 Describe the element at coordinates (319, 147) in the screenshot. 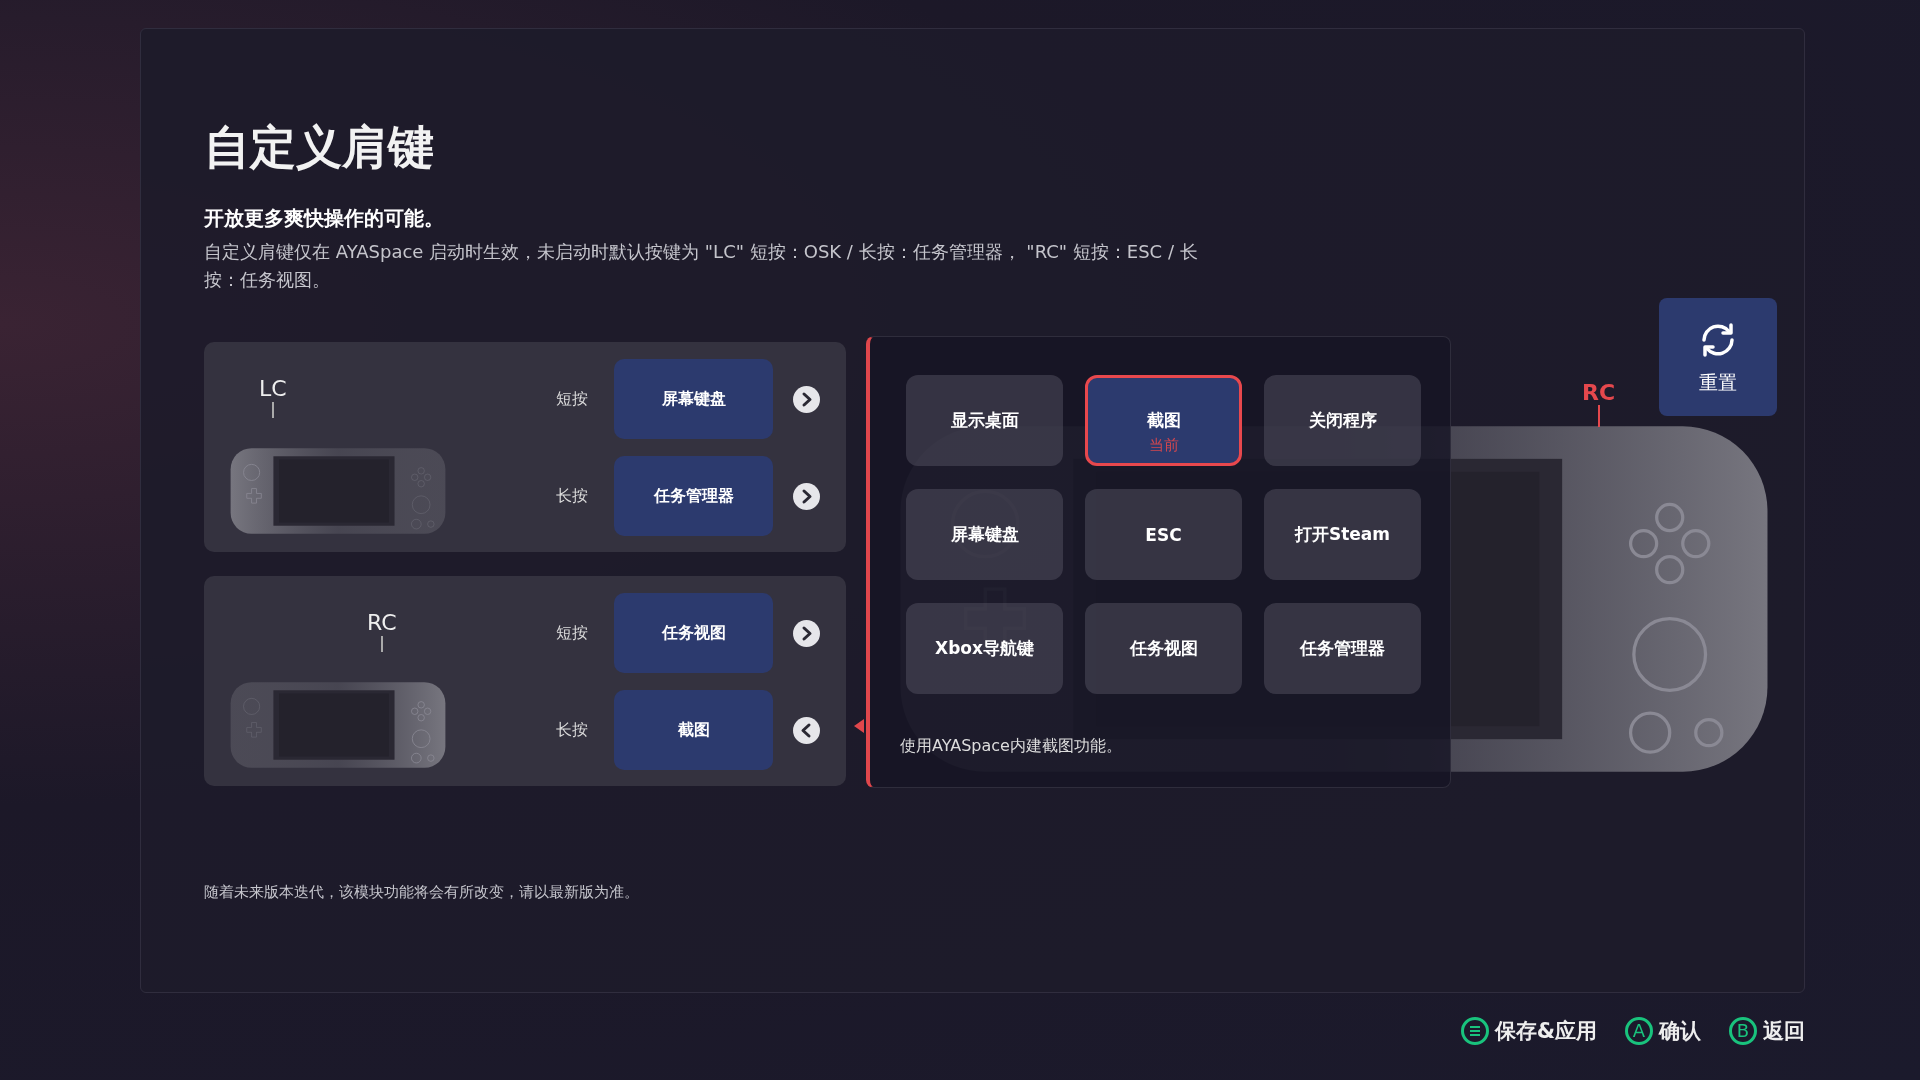

I see `page-title: 自定义肩键` at that location.